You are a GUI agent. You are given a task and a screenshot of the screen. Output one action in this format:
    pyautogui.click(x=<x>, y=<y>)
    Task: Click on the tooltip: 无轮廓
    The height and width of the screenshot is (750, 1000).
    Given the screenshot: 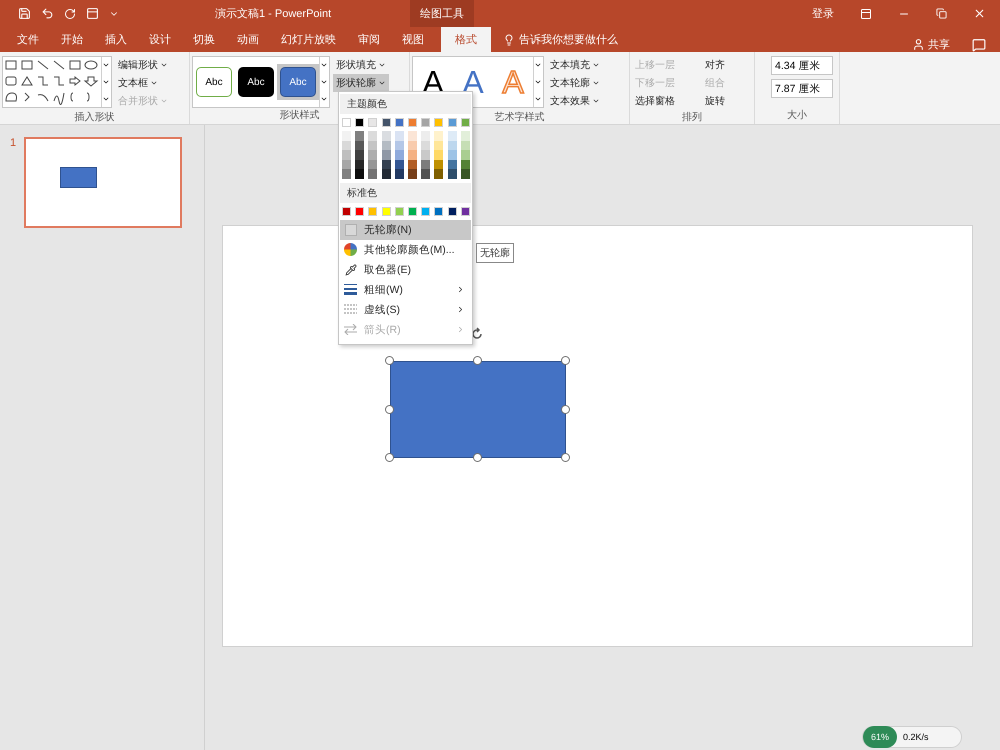 What is the action you would take?
    pyautogui.click(x=495, y=253)
    